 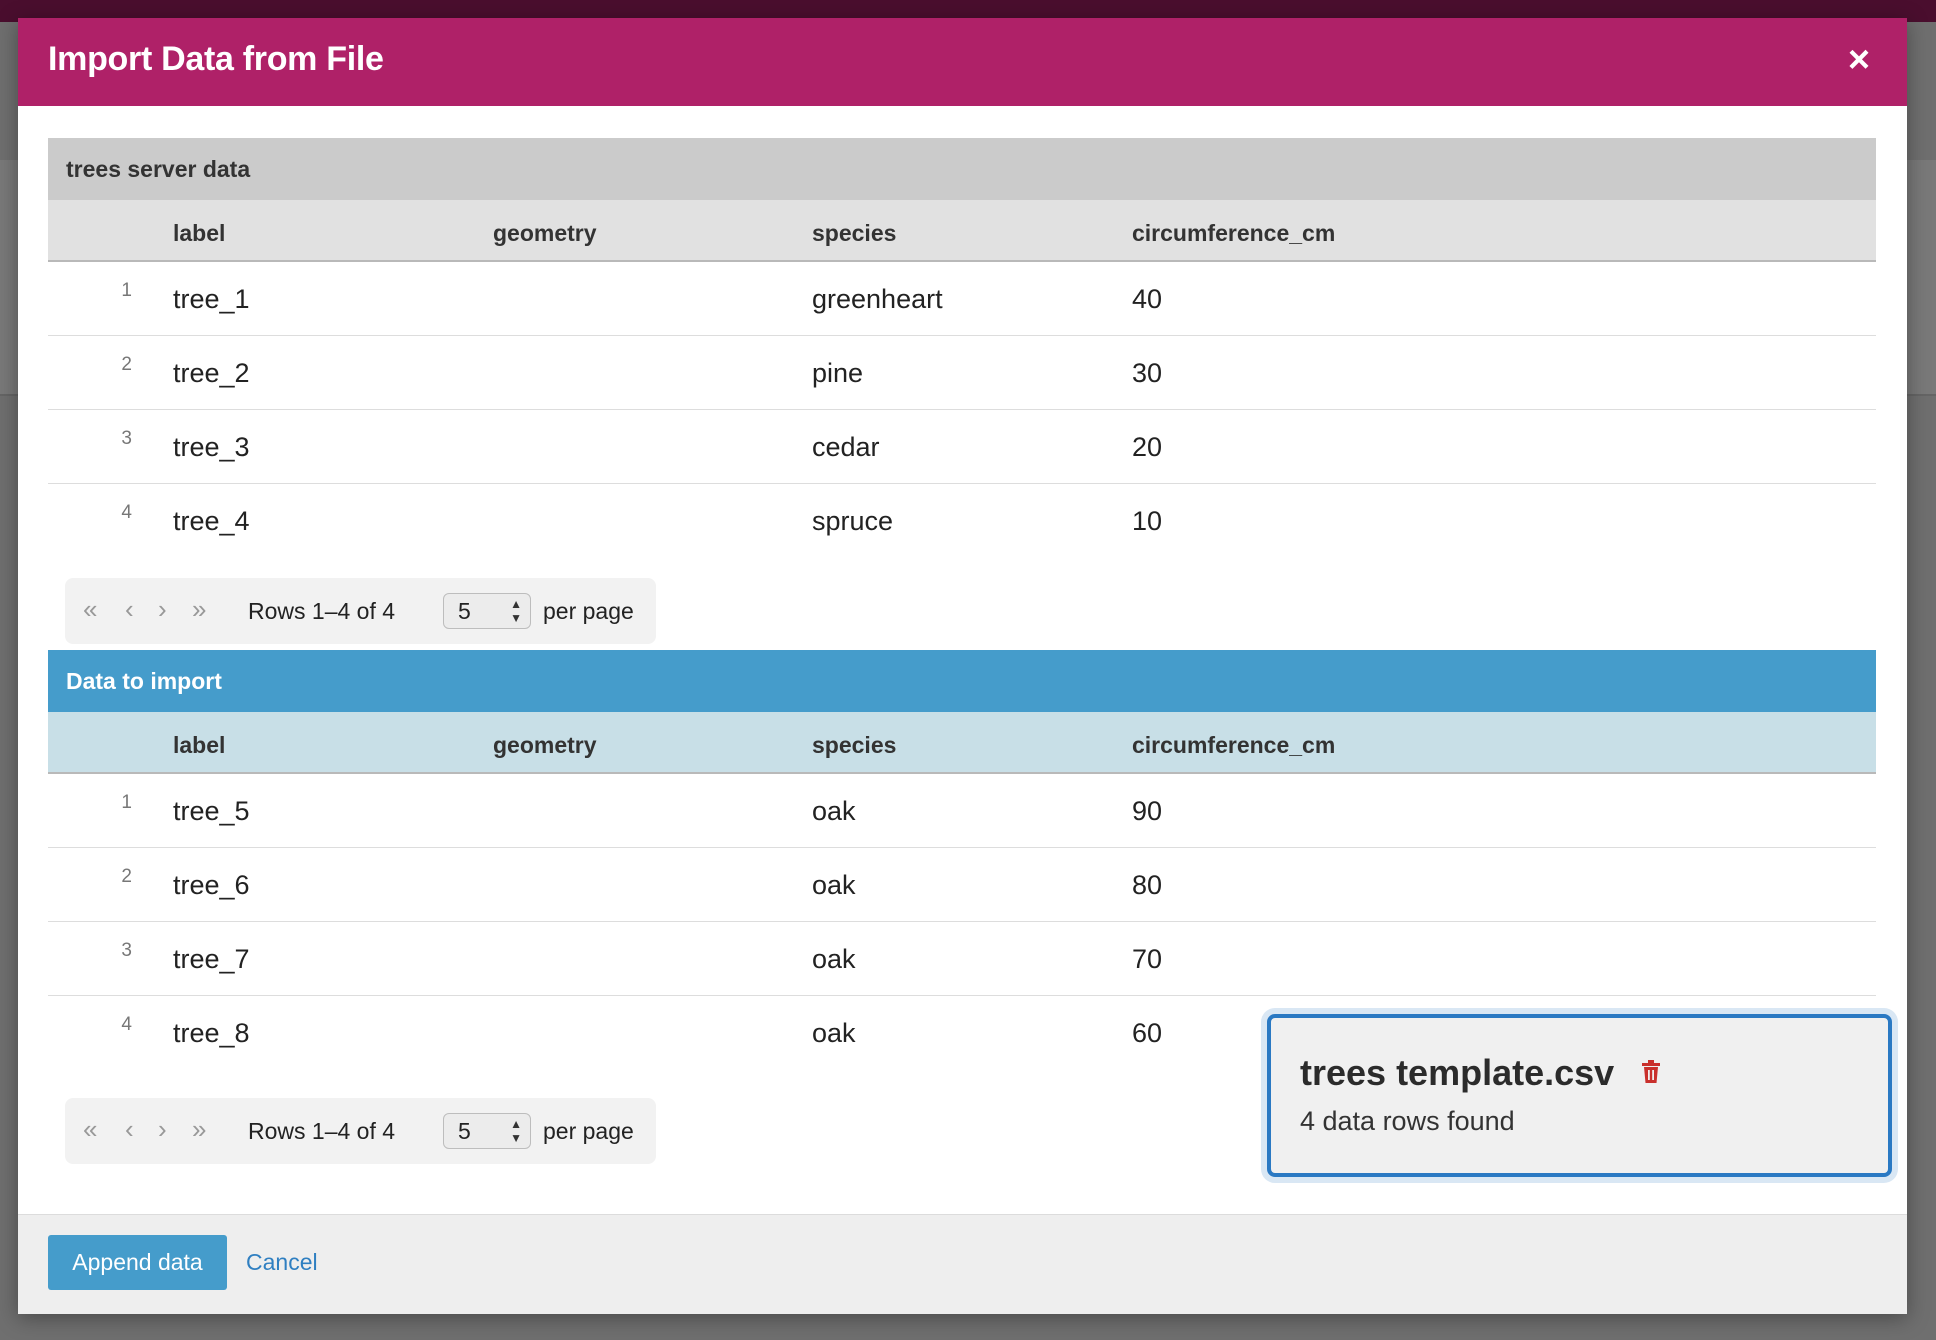 I want to click on import-section-title: Data to import, so click(x=962, y=681).